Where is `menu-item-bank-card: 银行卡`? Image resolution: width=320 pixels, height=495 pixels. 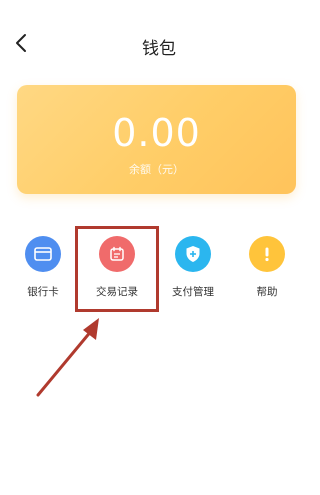 menu-item-bank-card: 银行卡 is located at coordinates (43, 268).